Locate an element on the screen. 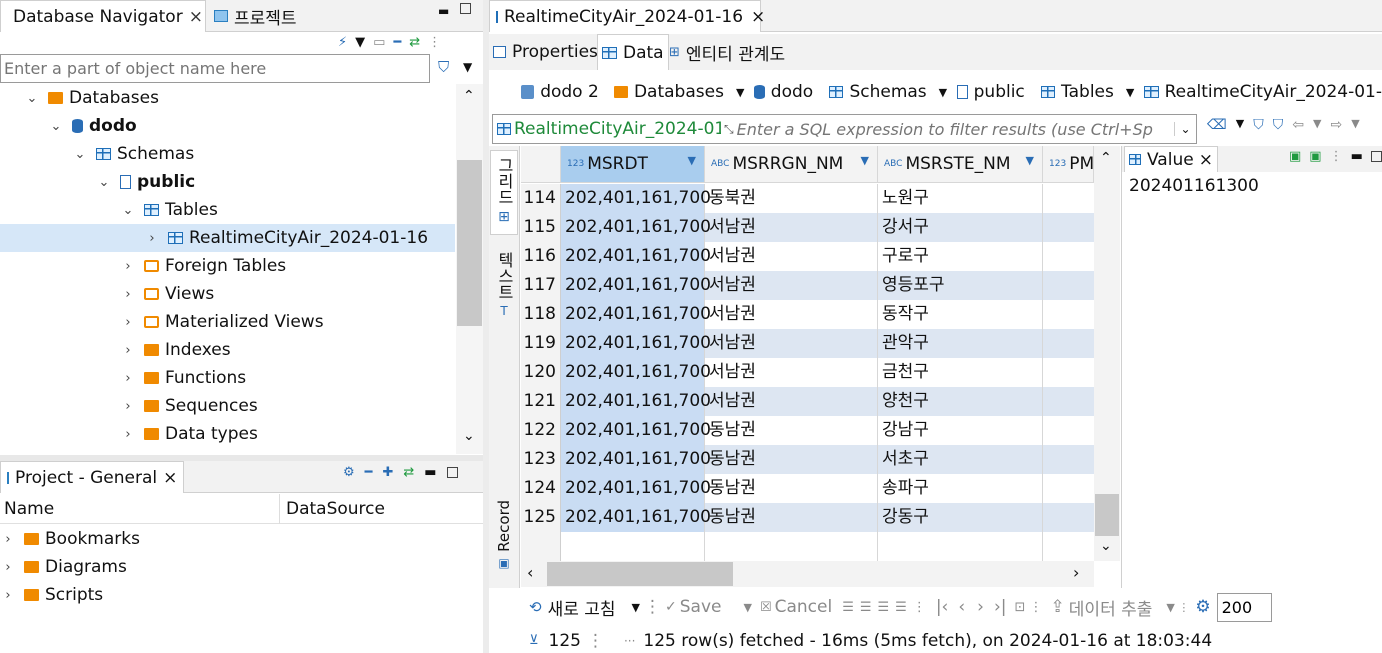 The width and height of the screenshot is (1382, 653). cell-msrste-nm: 노원구 is located at coordinates (960, 198).